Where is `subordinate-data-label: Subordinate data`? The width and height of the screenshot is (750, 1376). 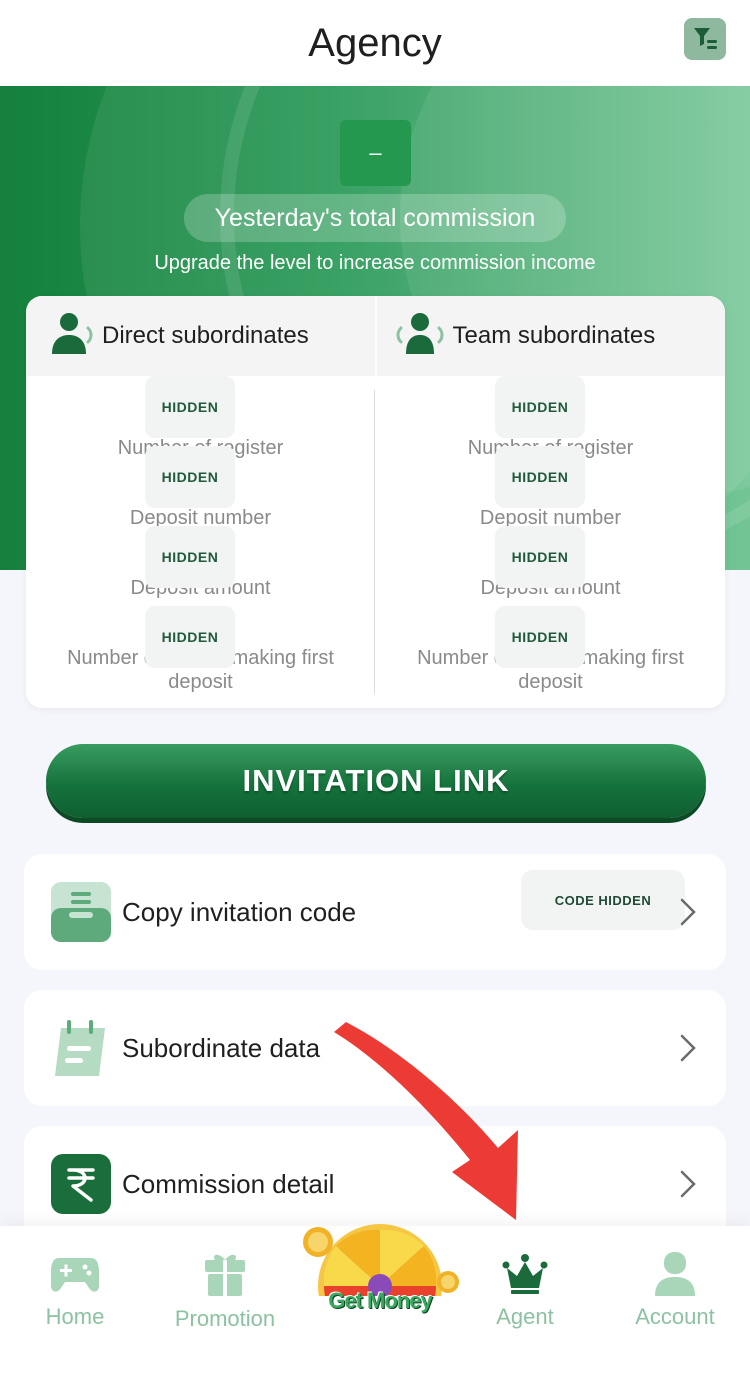
subordinate-data-label: Subordinate data is located at coordinates (221, 1047).